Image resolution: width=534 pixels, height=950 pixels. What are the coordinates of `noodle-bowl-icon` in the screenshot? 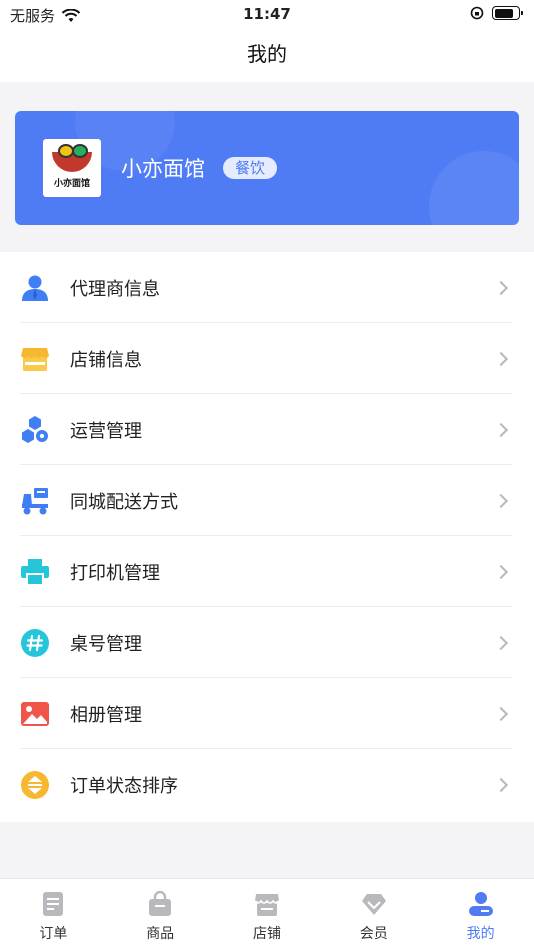 It's located at (72, 157).